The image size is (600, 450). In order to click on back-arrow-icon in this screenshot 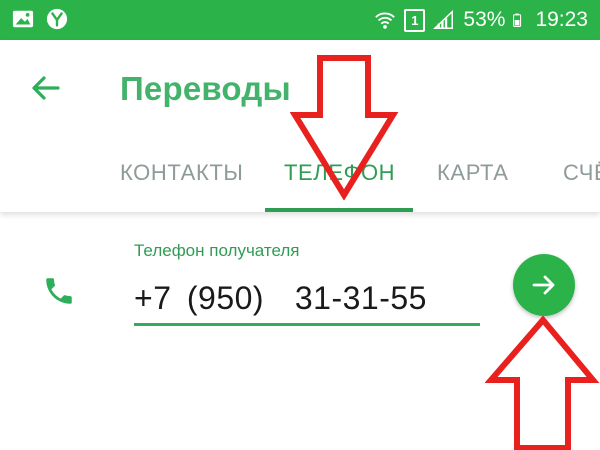, I will do `click(46, 88)`.